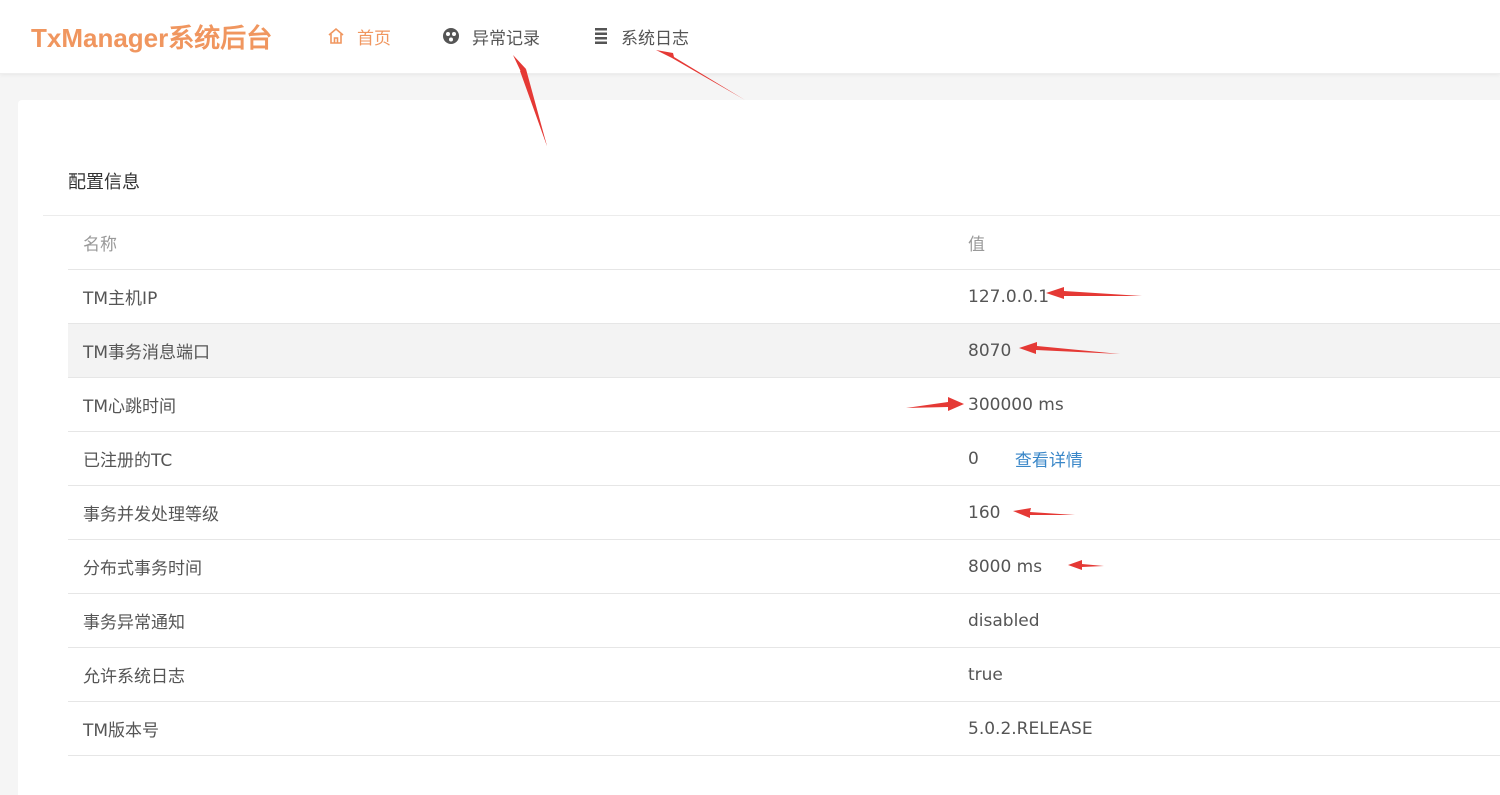  What do you see at coordinates (130, 407) in the screenshot?
I see `row-name: TM心跳时间` at bounding box center [130, 407].